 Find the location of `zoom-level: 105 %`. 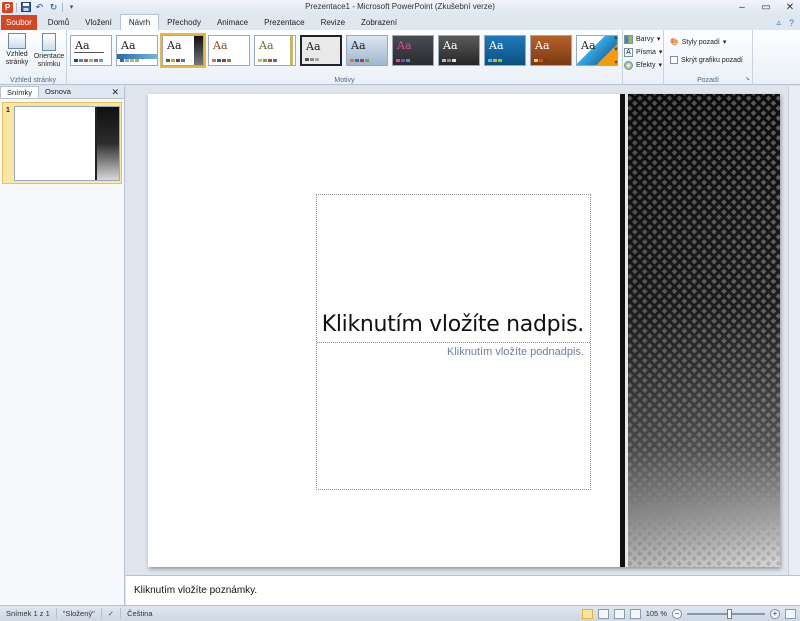

zoom-level: 105 % is located at coordinates (656, 613).